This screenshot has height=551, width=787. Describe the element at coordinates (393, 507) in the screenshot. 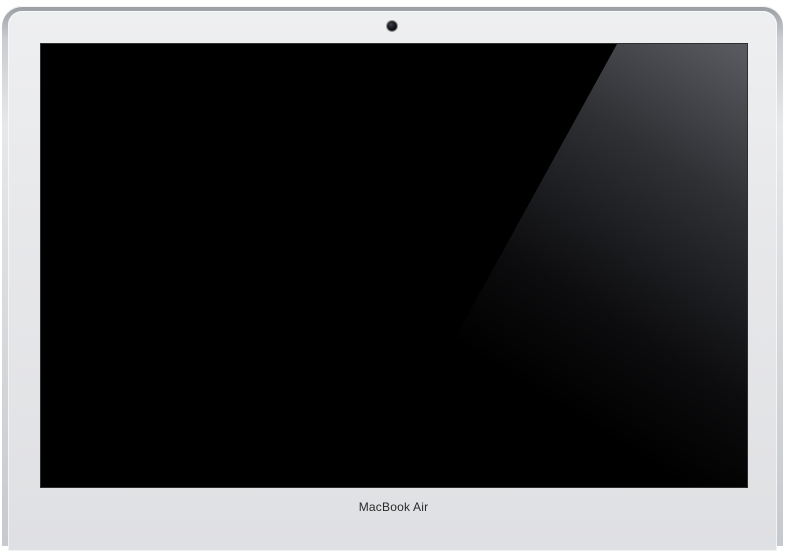

I see `brand-label: MacBook Air` at that location.